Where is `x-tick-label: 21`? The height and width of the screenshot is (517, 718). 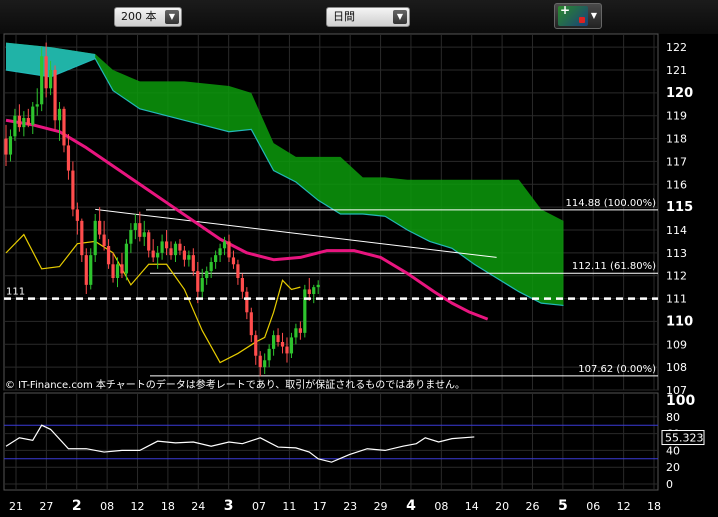
x-tick-label: 21 is located at coordinates (16, 506).